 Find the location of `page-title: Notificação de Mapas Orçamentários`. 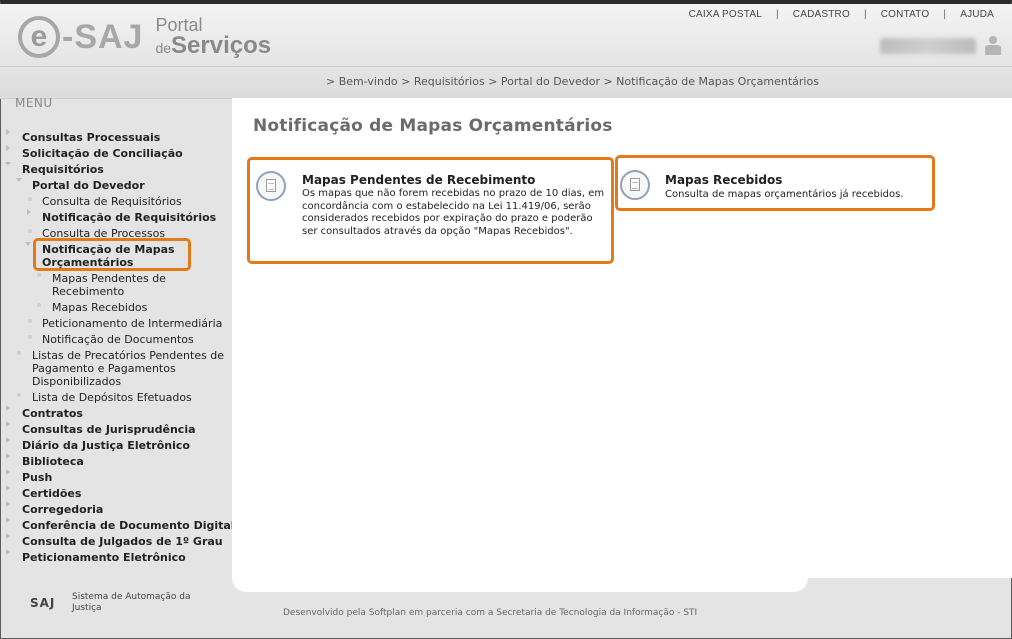

page-title: Notificação de Mapas Orçamentários is located at coordinates (433, 126).